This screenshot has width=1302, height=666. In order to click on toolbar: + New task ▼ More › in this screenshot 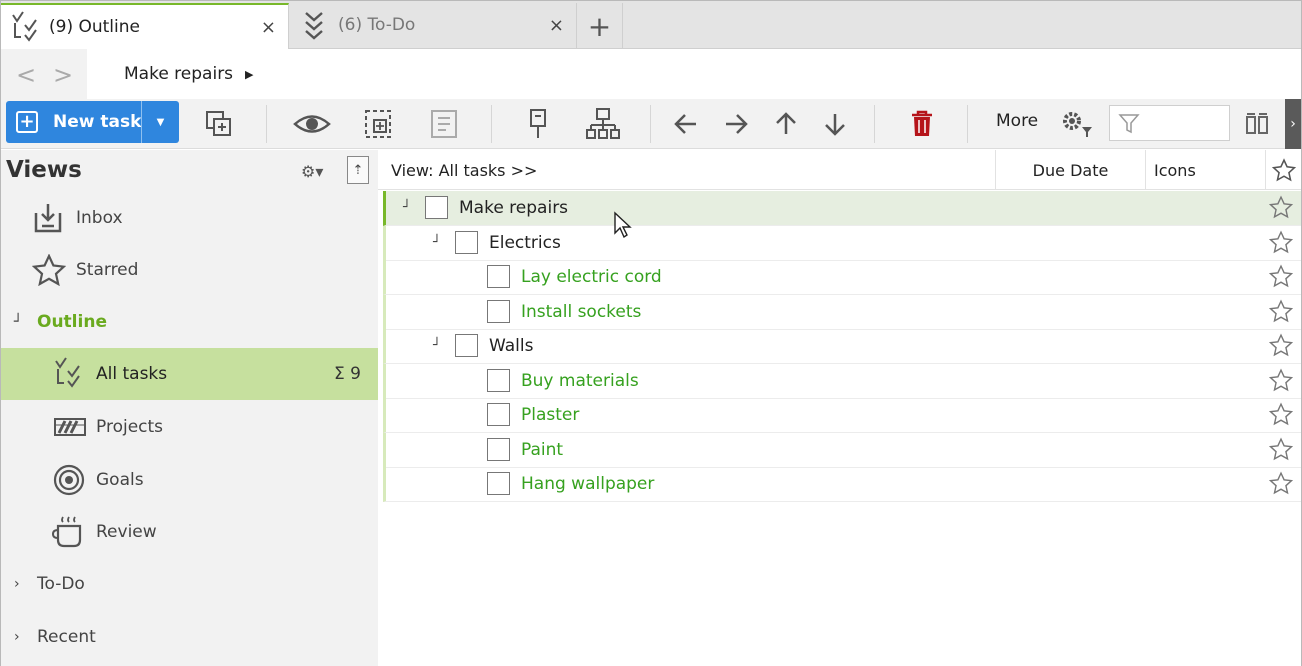, I will do `click(651, 124)`.